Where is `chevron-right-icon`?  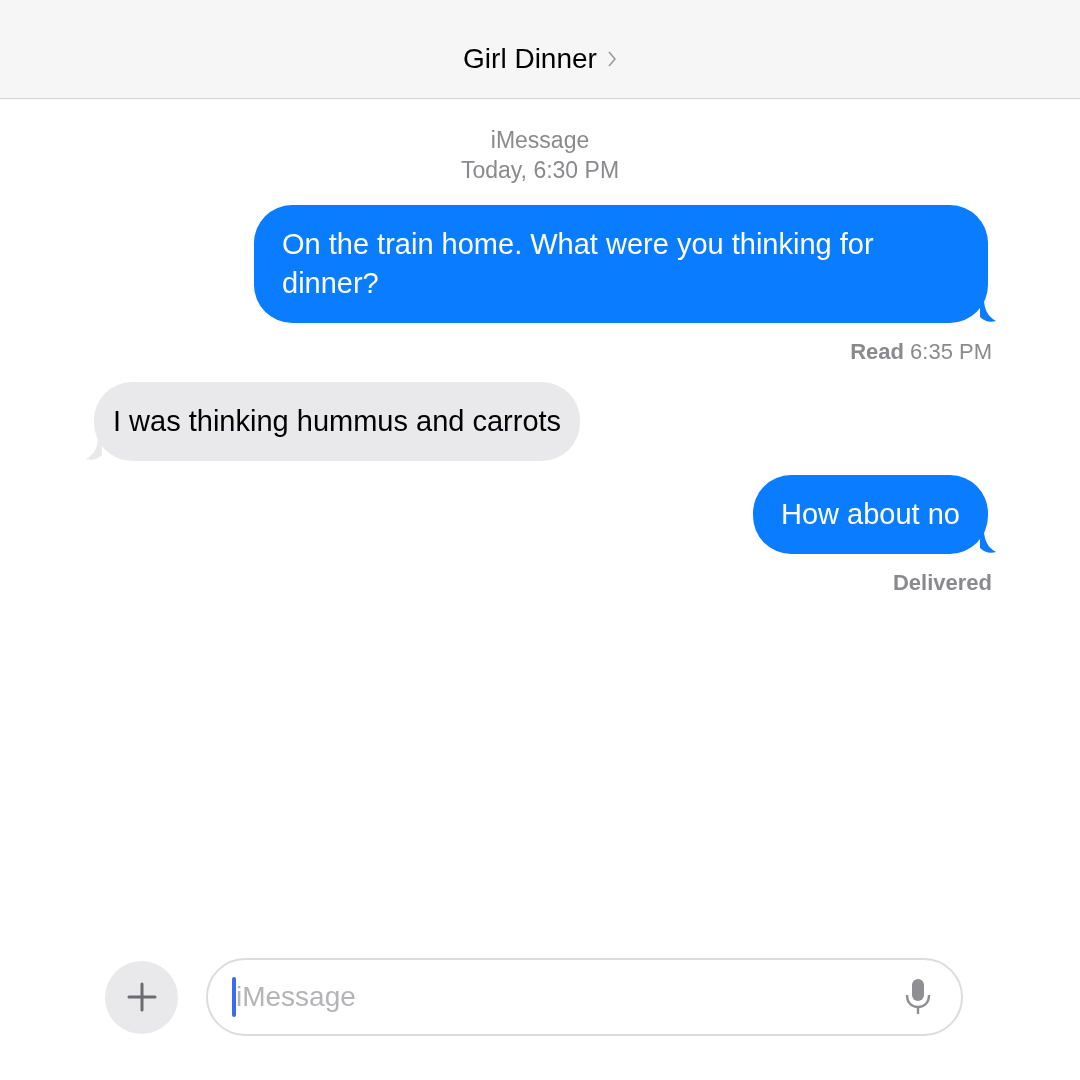
chevron-right-icon is located at coordinates (611, 59).